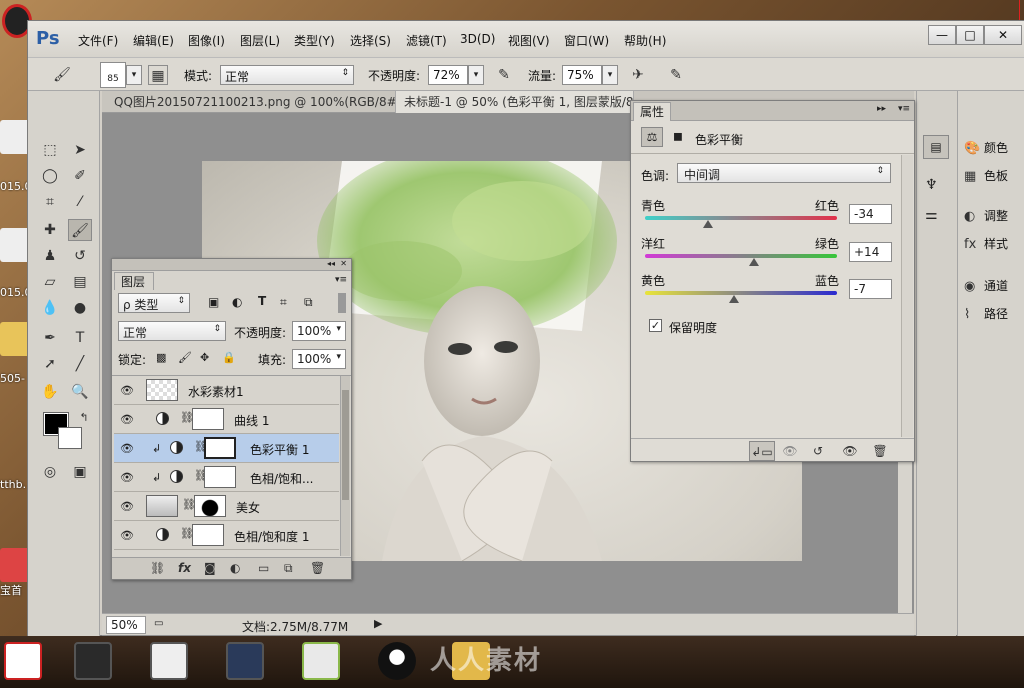  I want to click on hand-tool-icon: ✋, so click(50, 392).